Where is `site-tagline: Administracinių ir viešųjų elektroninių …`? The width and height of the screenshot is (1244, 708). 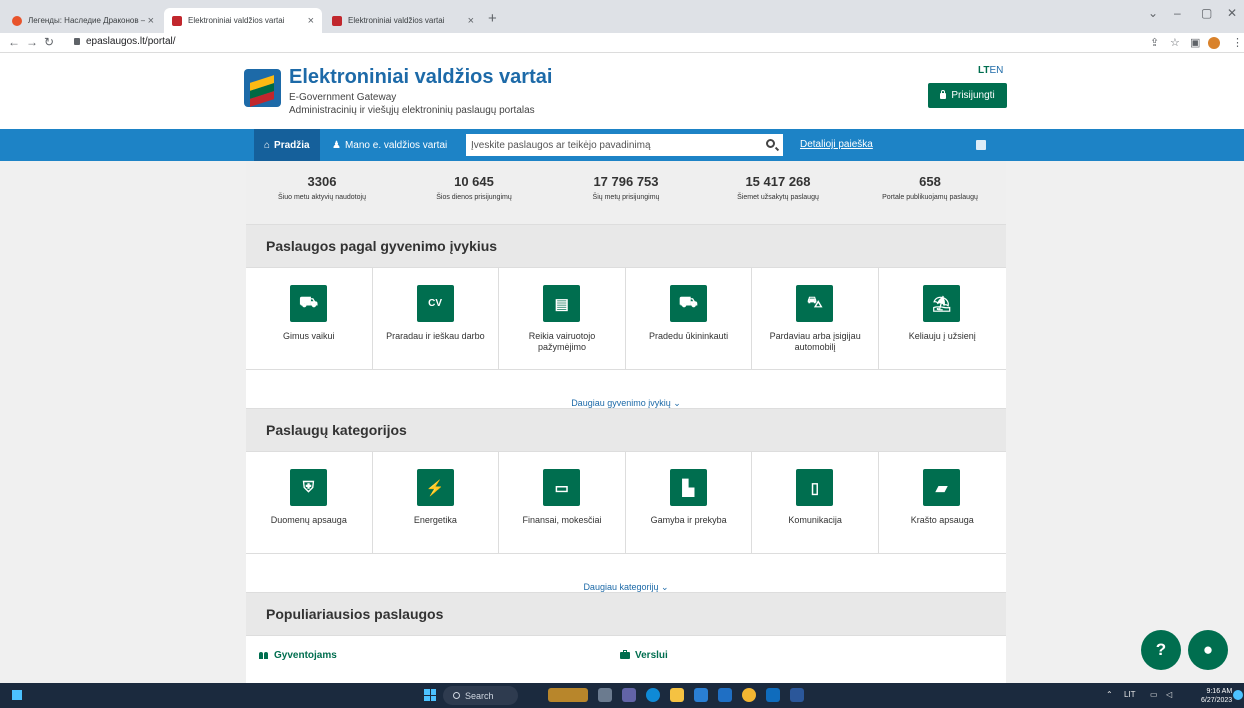
site-tagline: Administracinių ir viešųjų elektroninių … is located at coordinates (412, 110).